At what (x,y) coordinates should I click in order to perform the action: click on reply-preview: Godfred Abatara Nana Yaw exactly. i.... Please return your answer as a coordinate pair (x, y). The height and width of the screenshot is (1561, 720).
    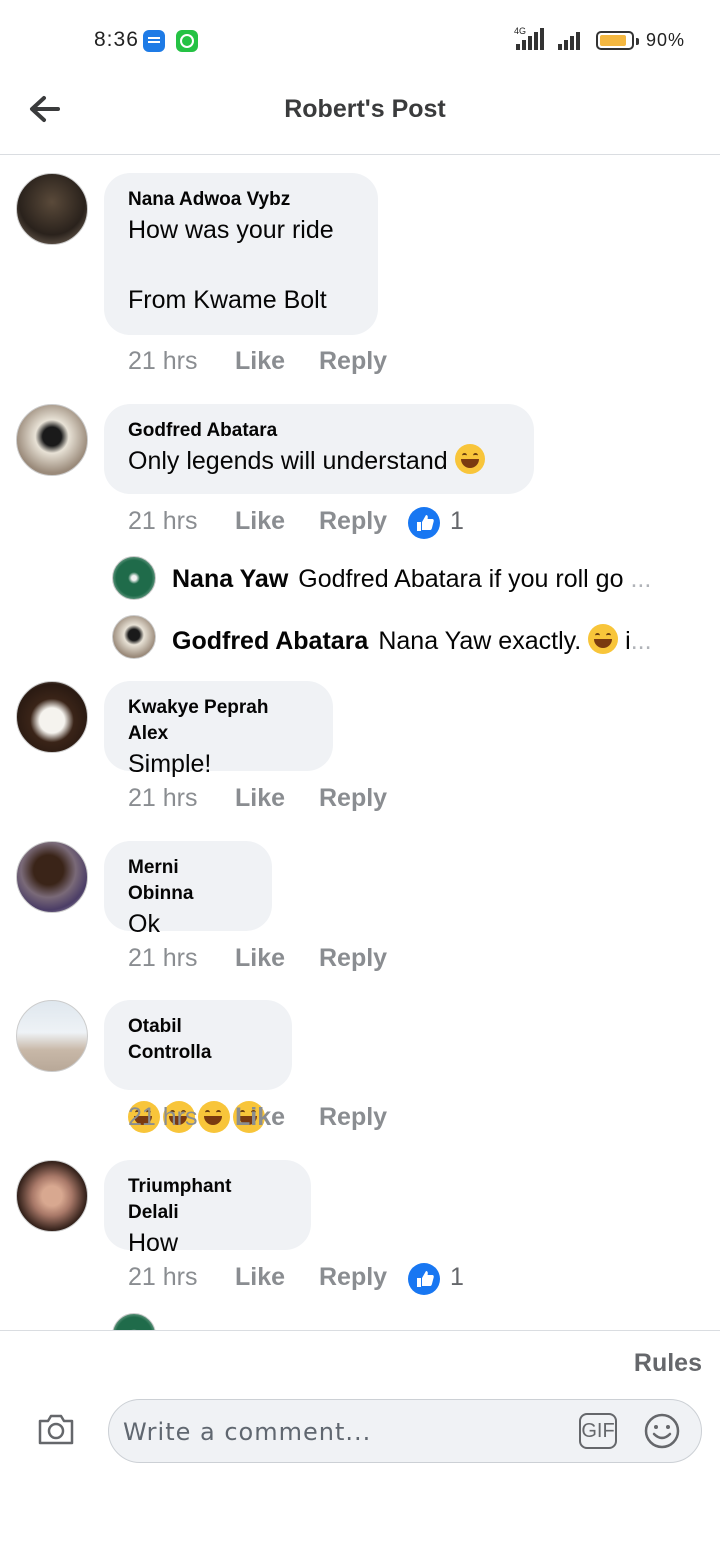
    Looking at the image, I should click on (427, 640).